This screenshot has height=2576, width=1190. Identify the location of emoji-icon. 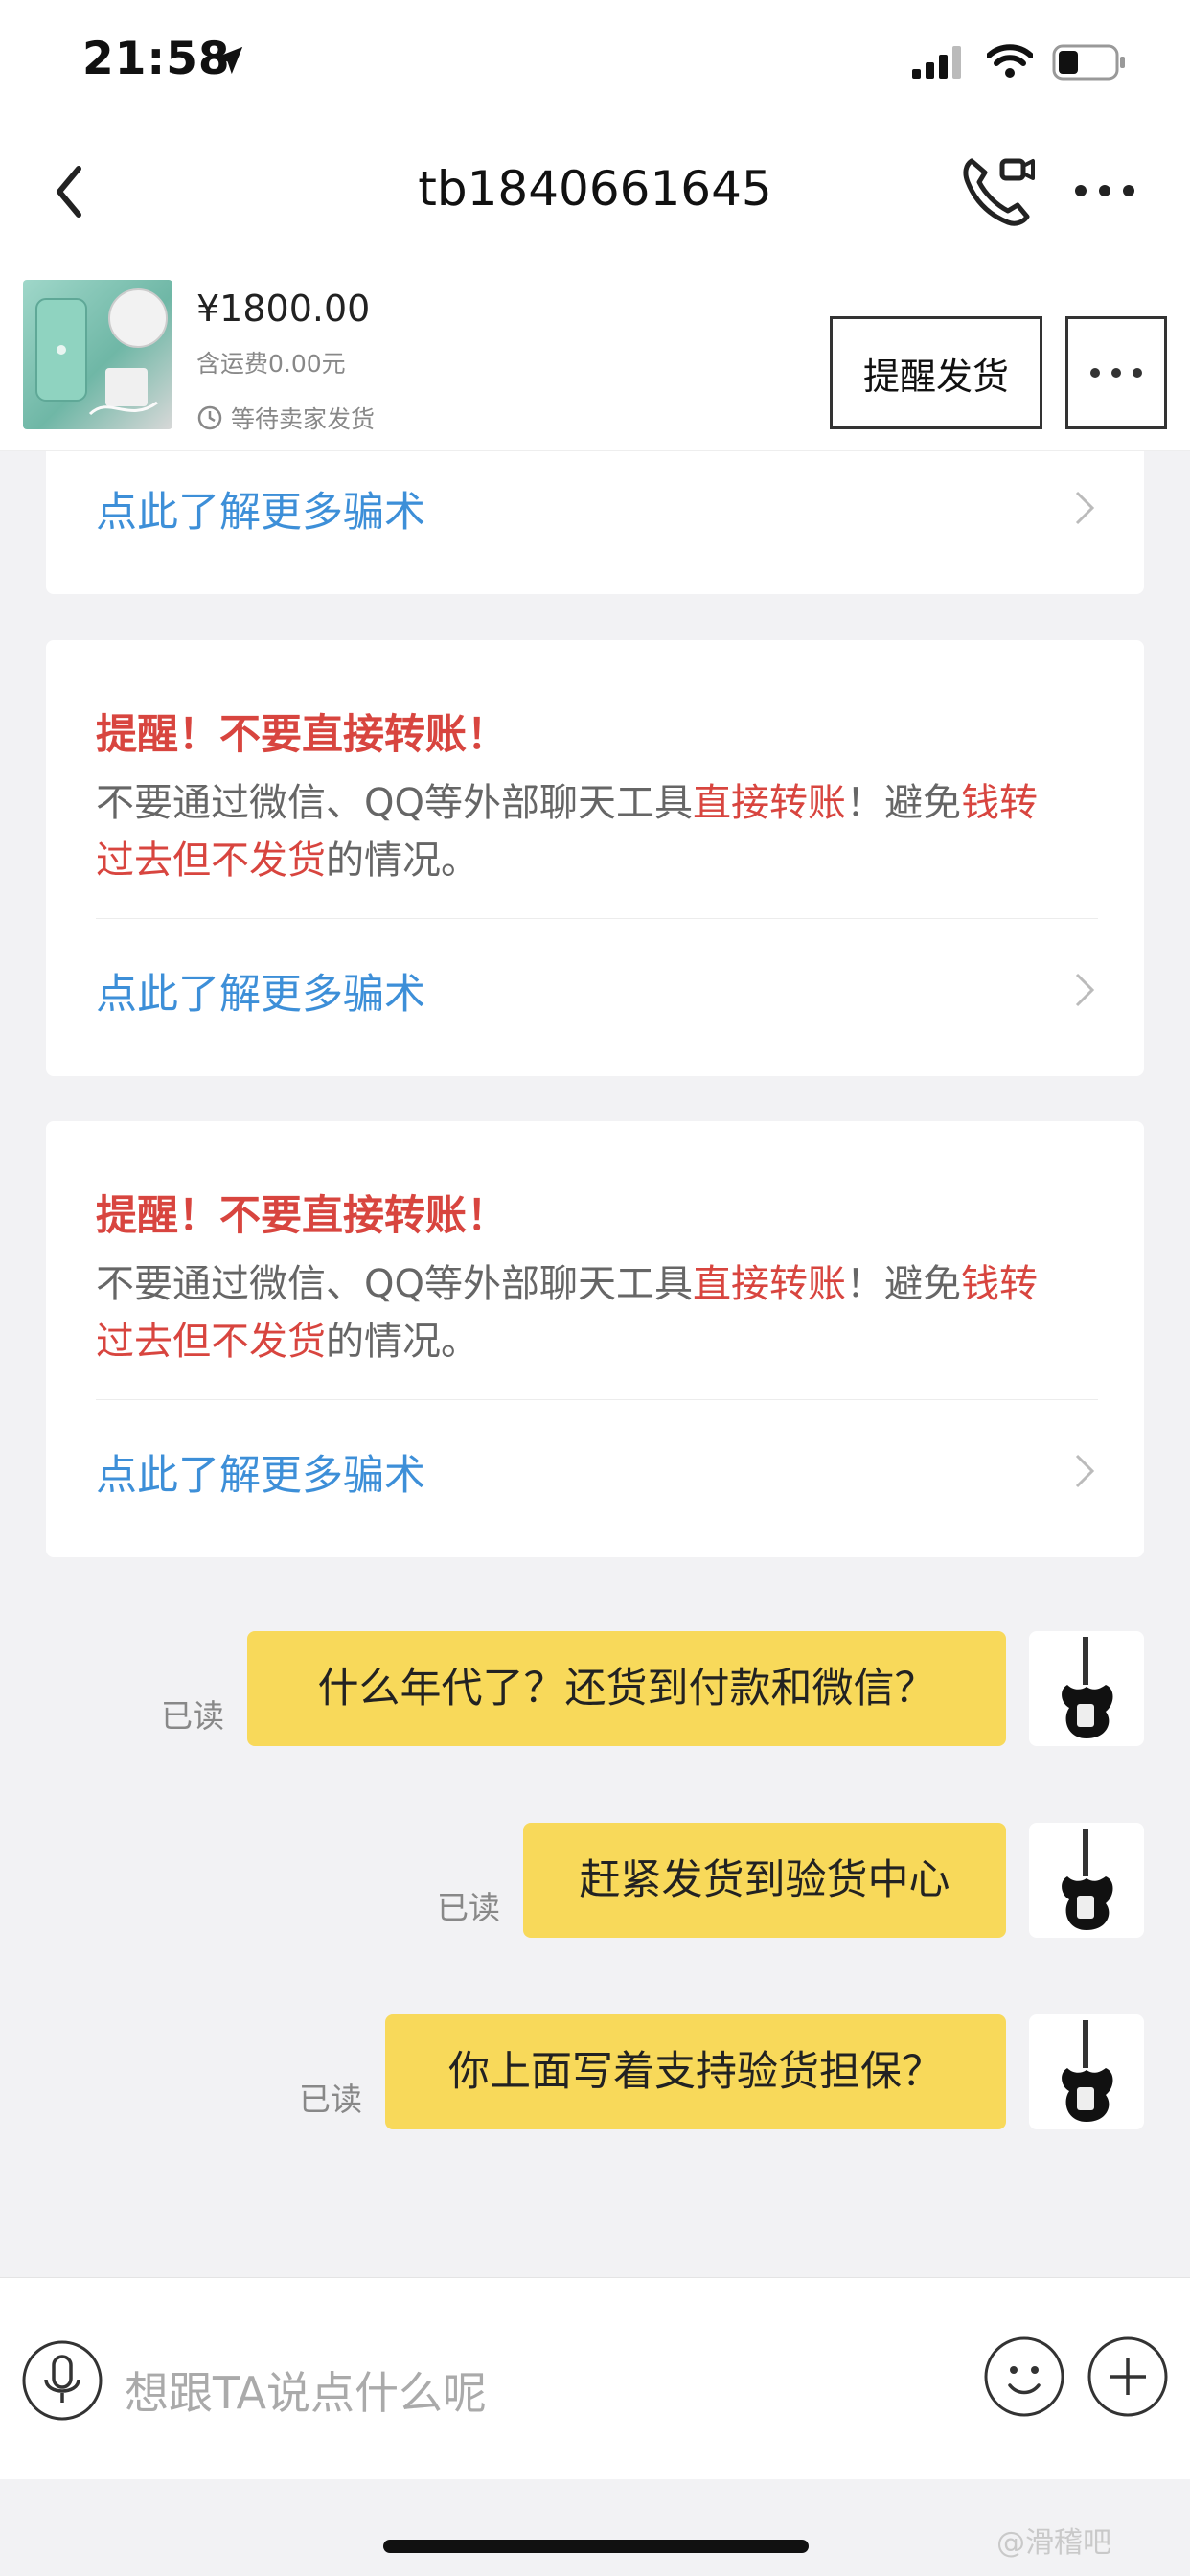
(1024, 2376).